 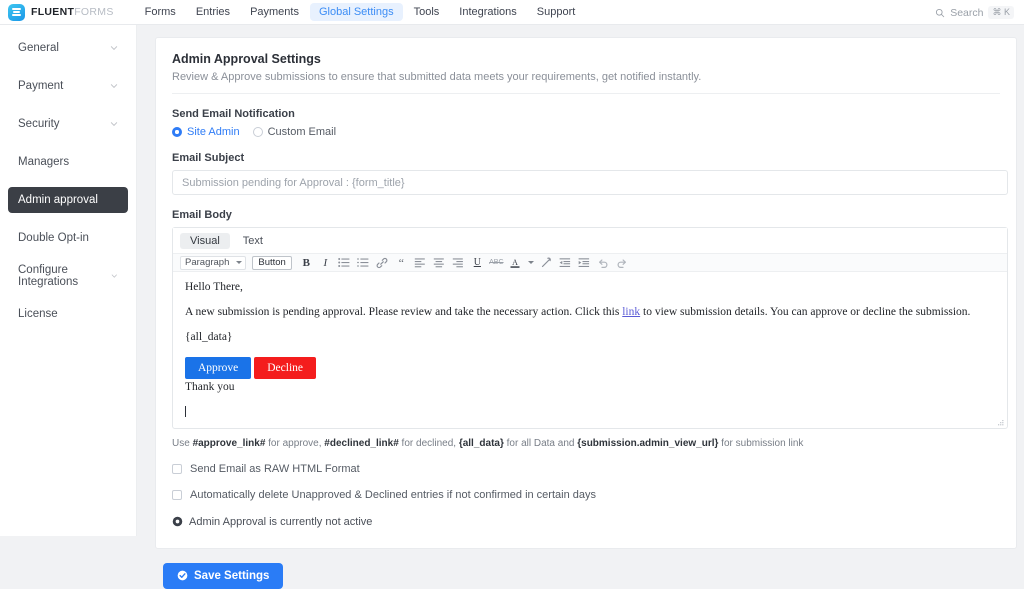 What do you see at coordinates (177, 468) in the screenshot?
I see `checkbox-icon` at bounding box center [177, 468].